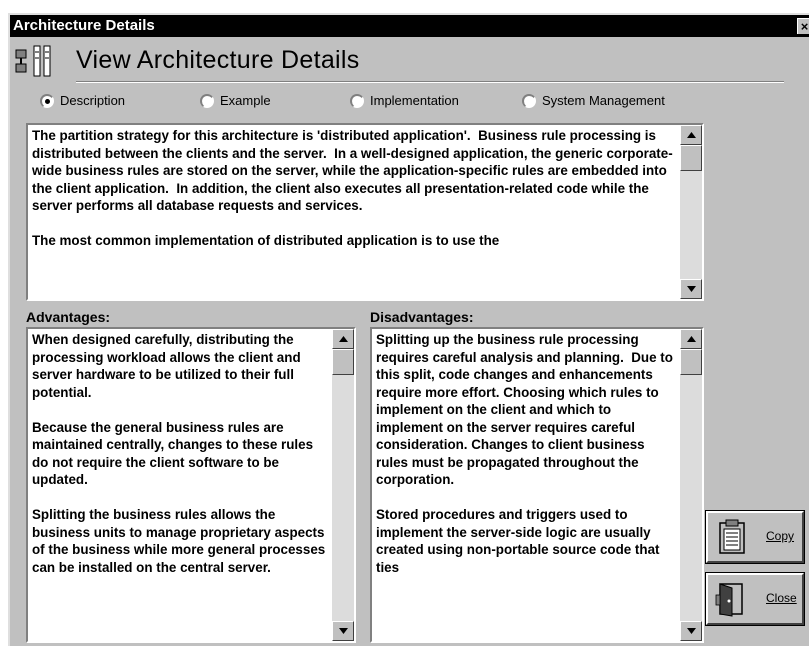 The image size is (809, 646). Describe the element at coordinates (68, 317) in the screenshot. I see `advantages-label: Advantages:` at that location.